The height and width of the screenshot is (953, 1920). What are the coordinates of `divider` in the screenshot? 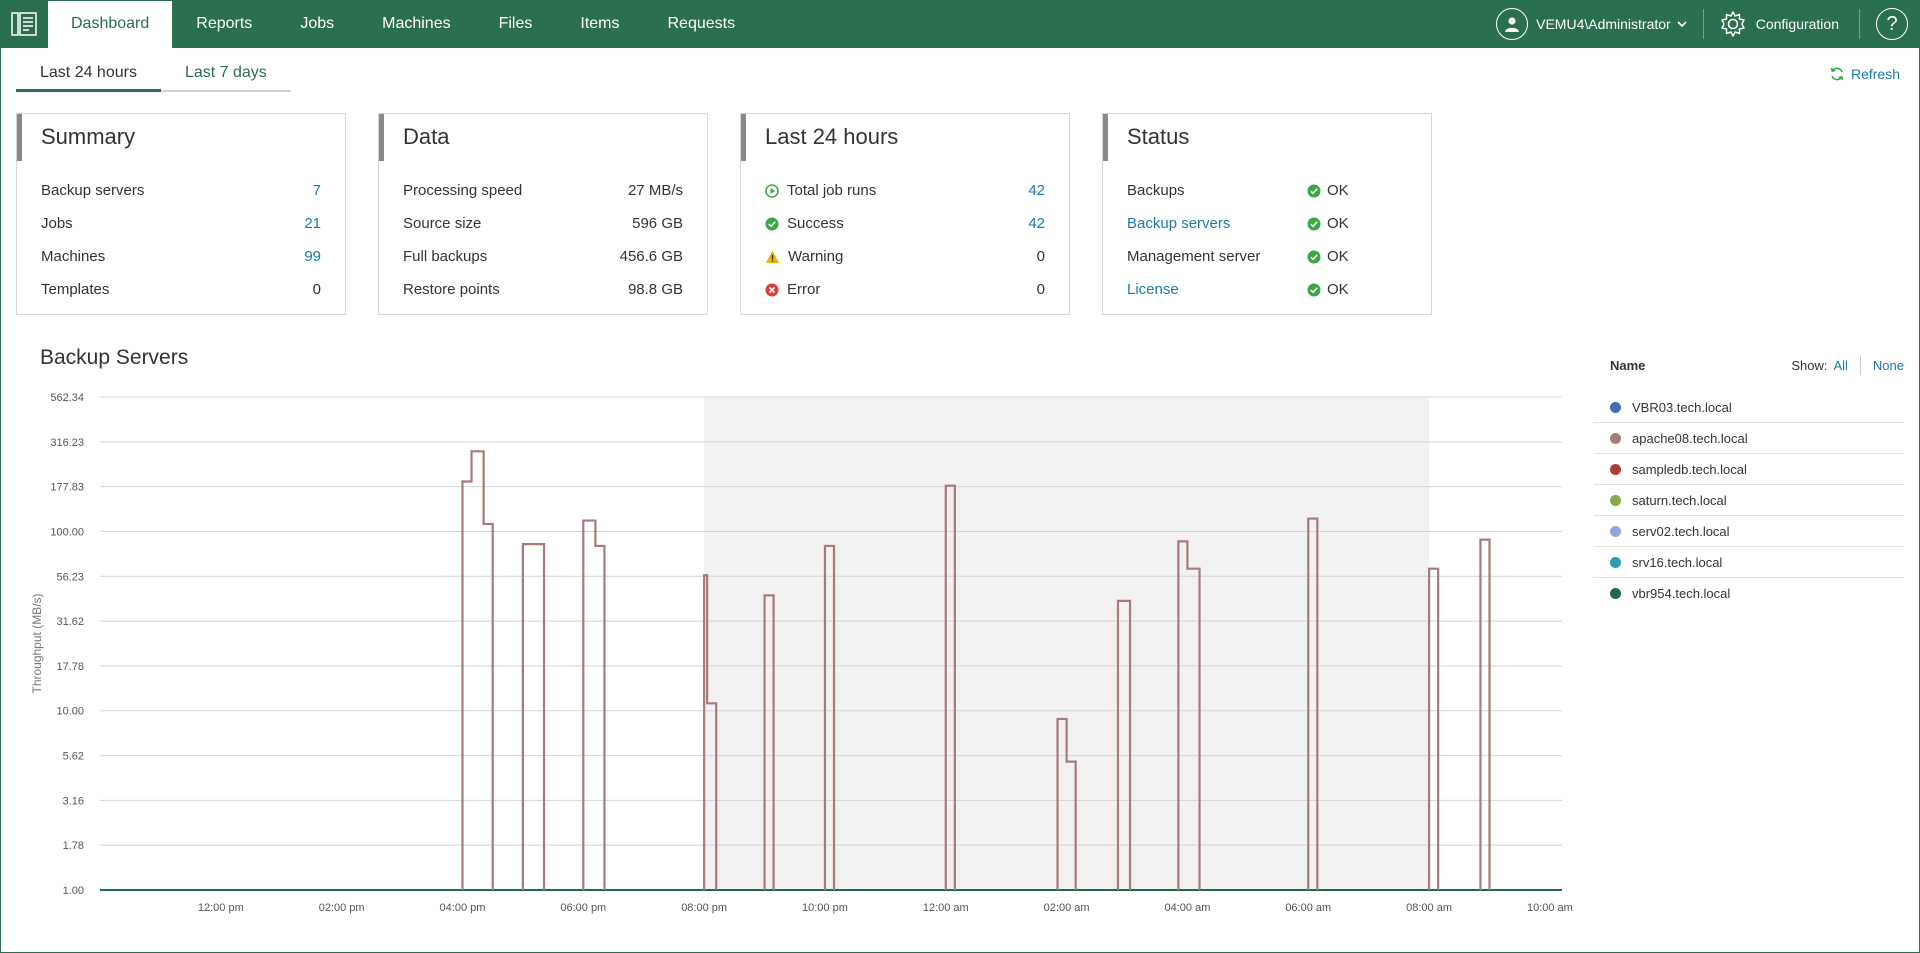 It's located at (1860, 365).